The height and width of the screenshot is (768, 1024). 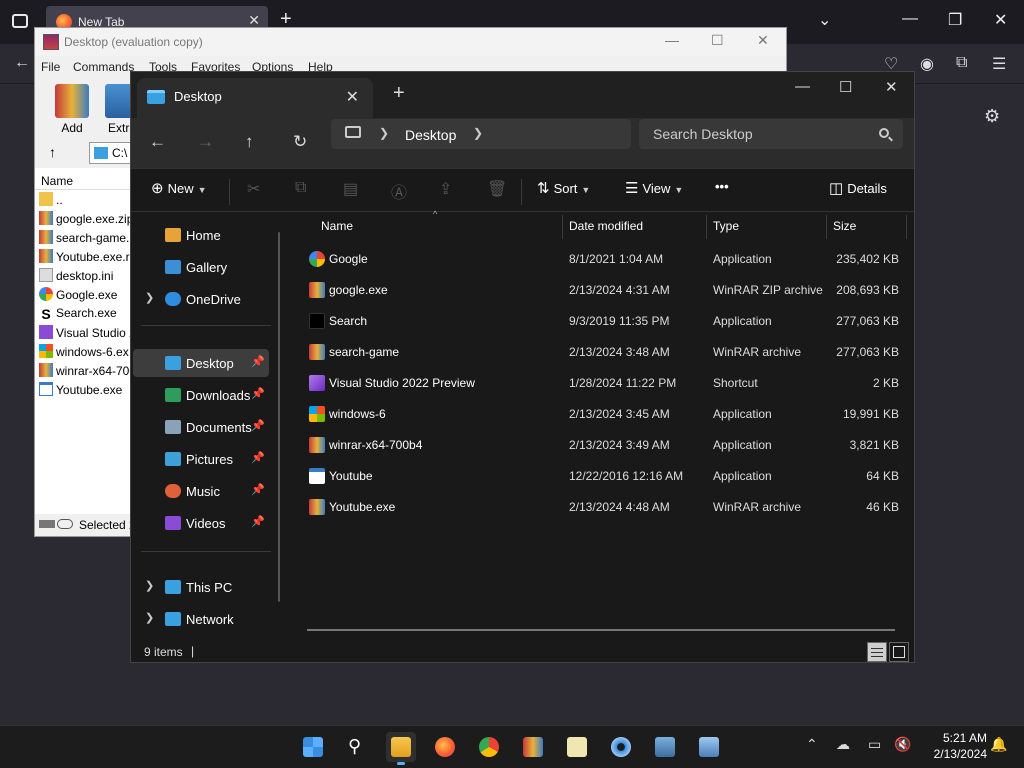 What do you see at coordinates (85, 351) in the screenshot?
I see `list-item: windows-6.ex` at bounding box center [85, 351].